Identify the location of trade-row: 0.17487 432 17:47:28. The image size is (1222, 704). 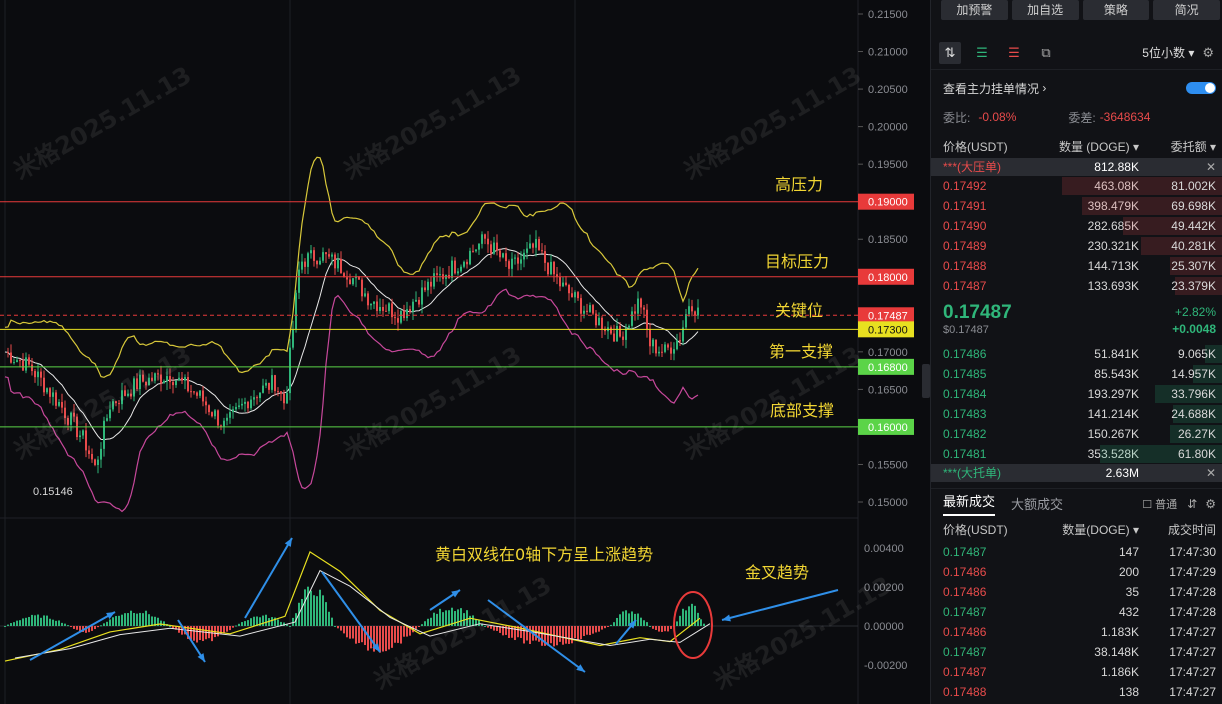
(1076, 612).